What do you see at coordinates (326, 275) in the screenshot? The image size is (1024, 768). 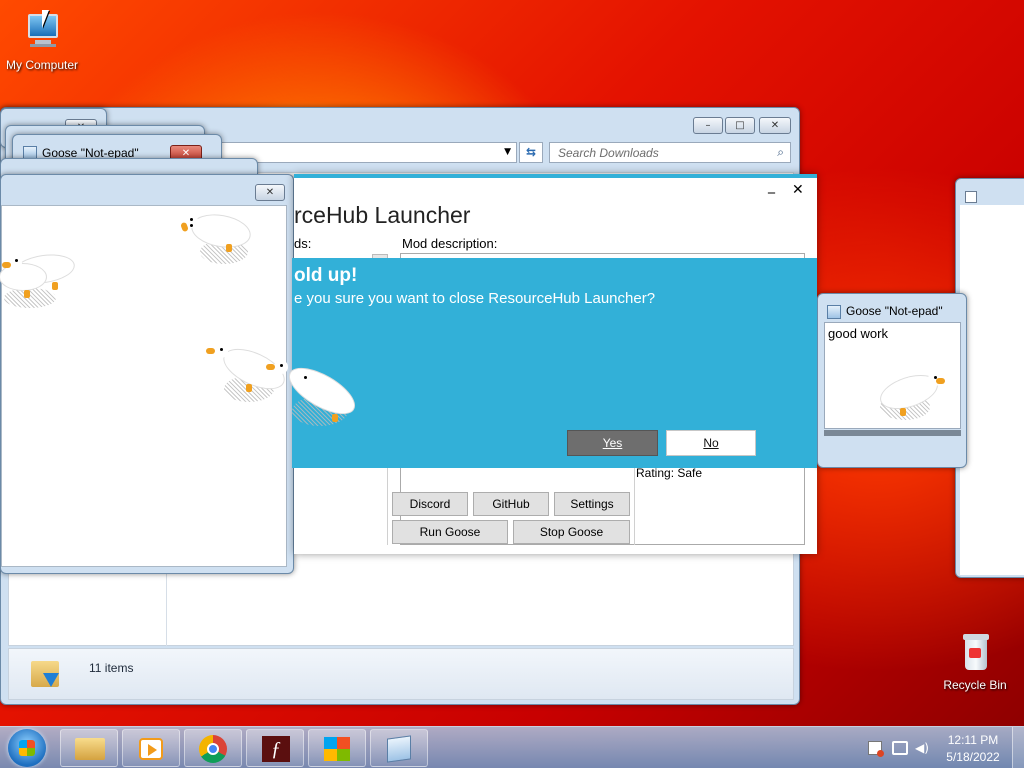 I see `dialog-heading: old up!` at bounding box center [326, 275].